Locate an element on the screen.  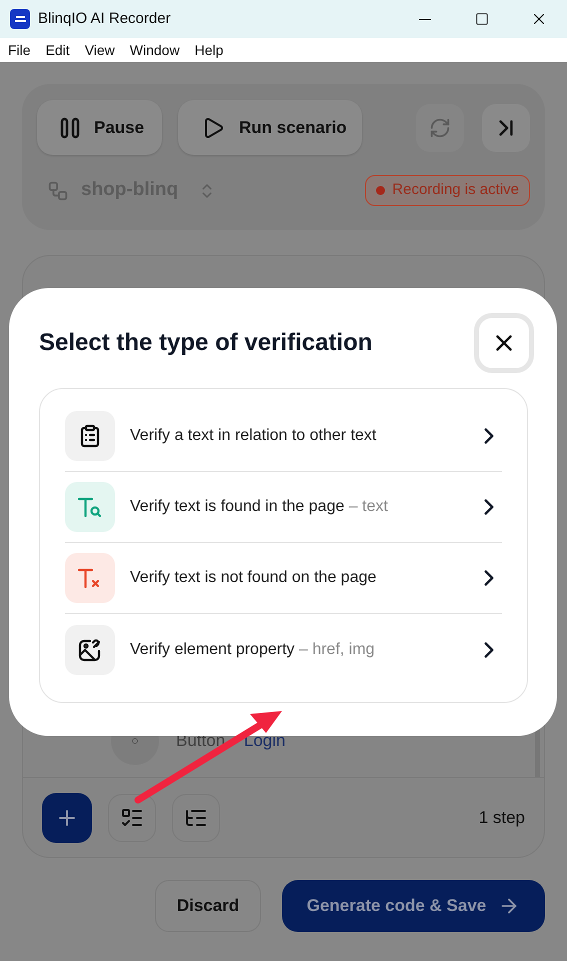
menu-item: Window is located at coordinates (155, 50).